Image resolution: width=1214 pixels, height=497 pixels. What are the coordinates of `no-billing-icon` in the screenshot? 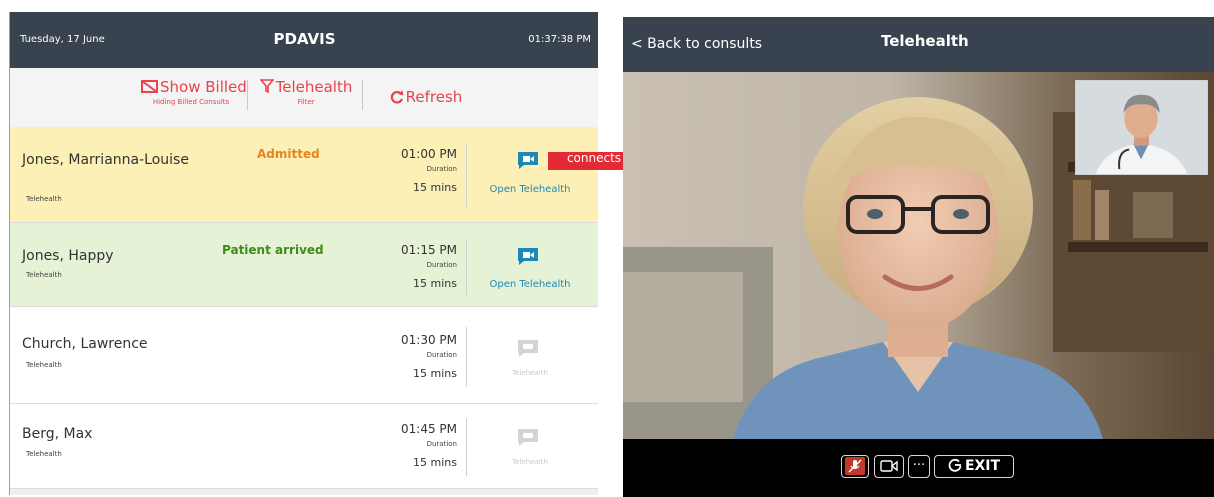 It's located at (149, 86).